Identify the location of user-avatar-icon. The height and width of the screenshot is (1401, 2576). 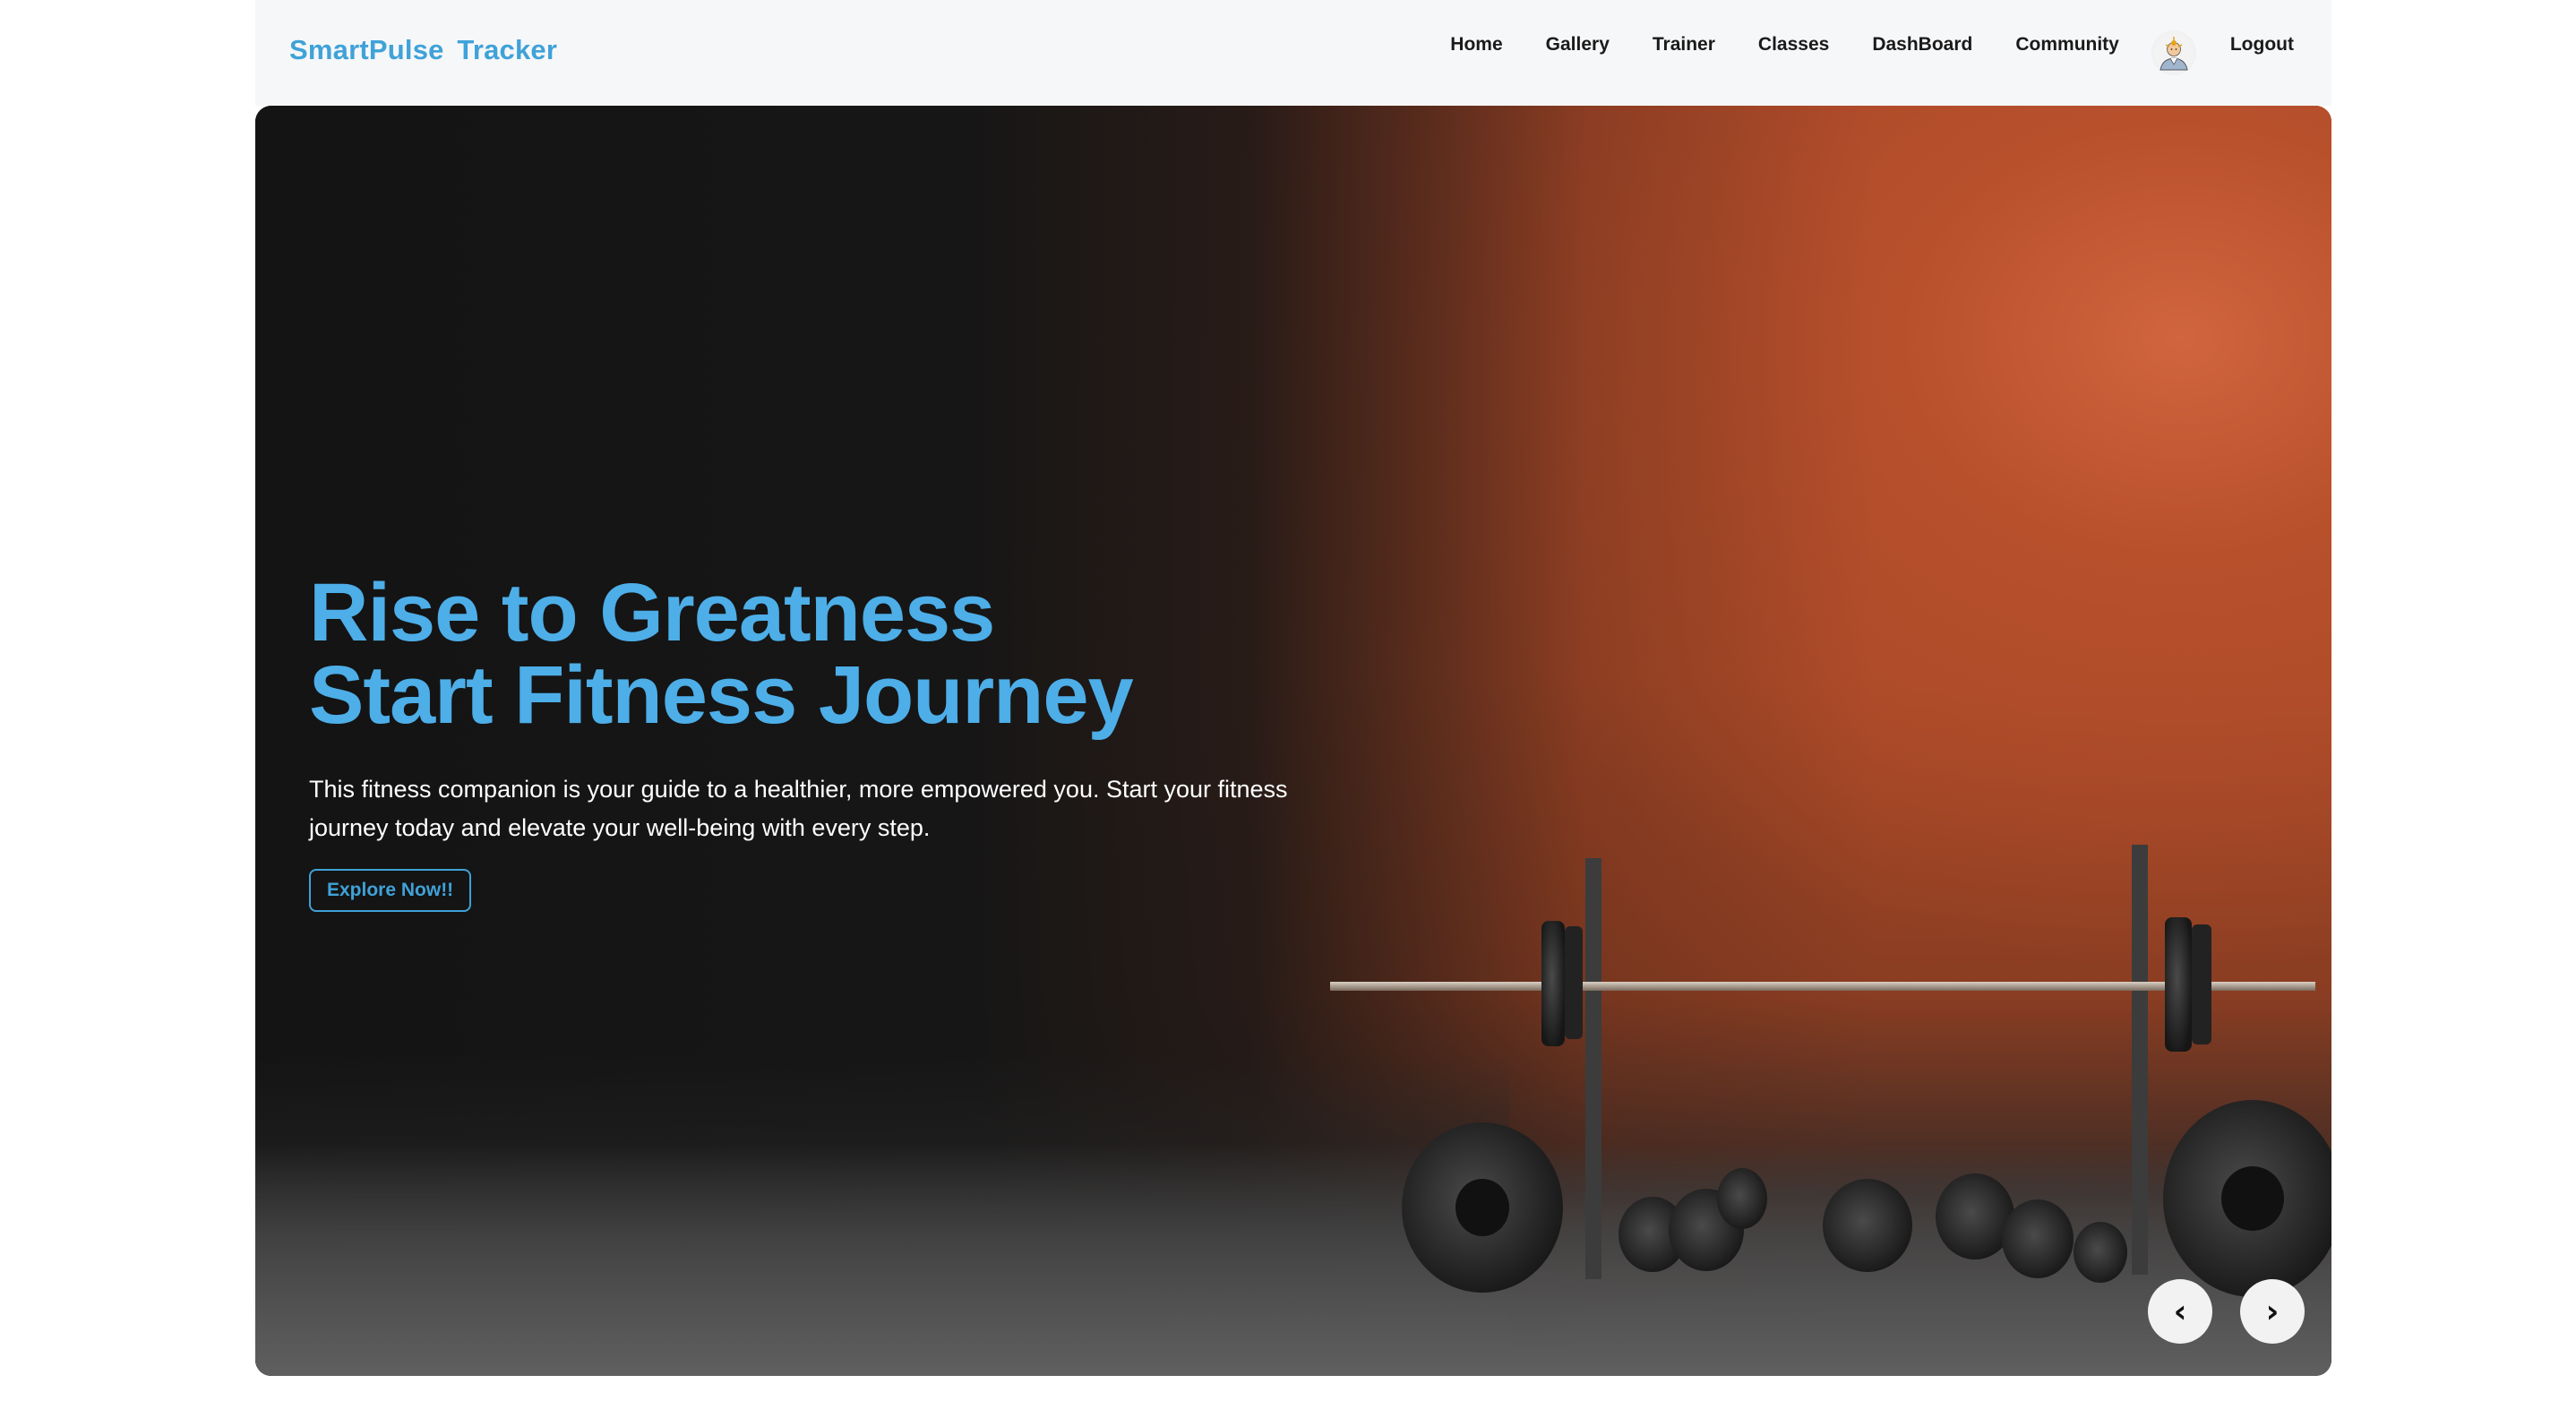
(2173, 52).